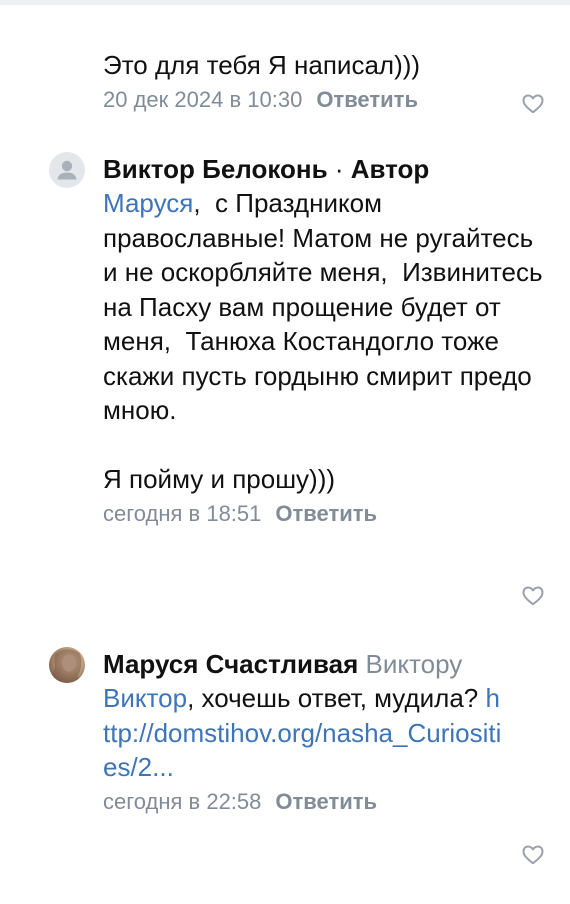  I want to click on author-name: Маруся Счастливая, so click(230, 664).